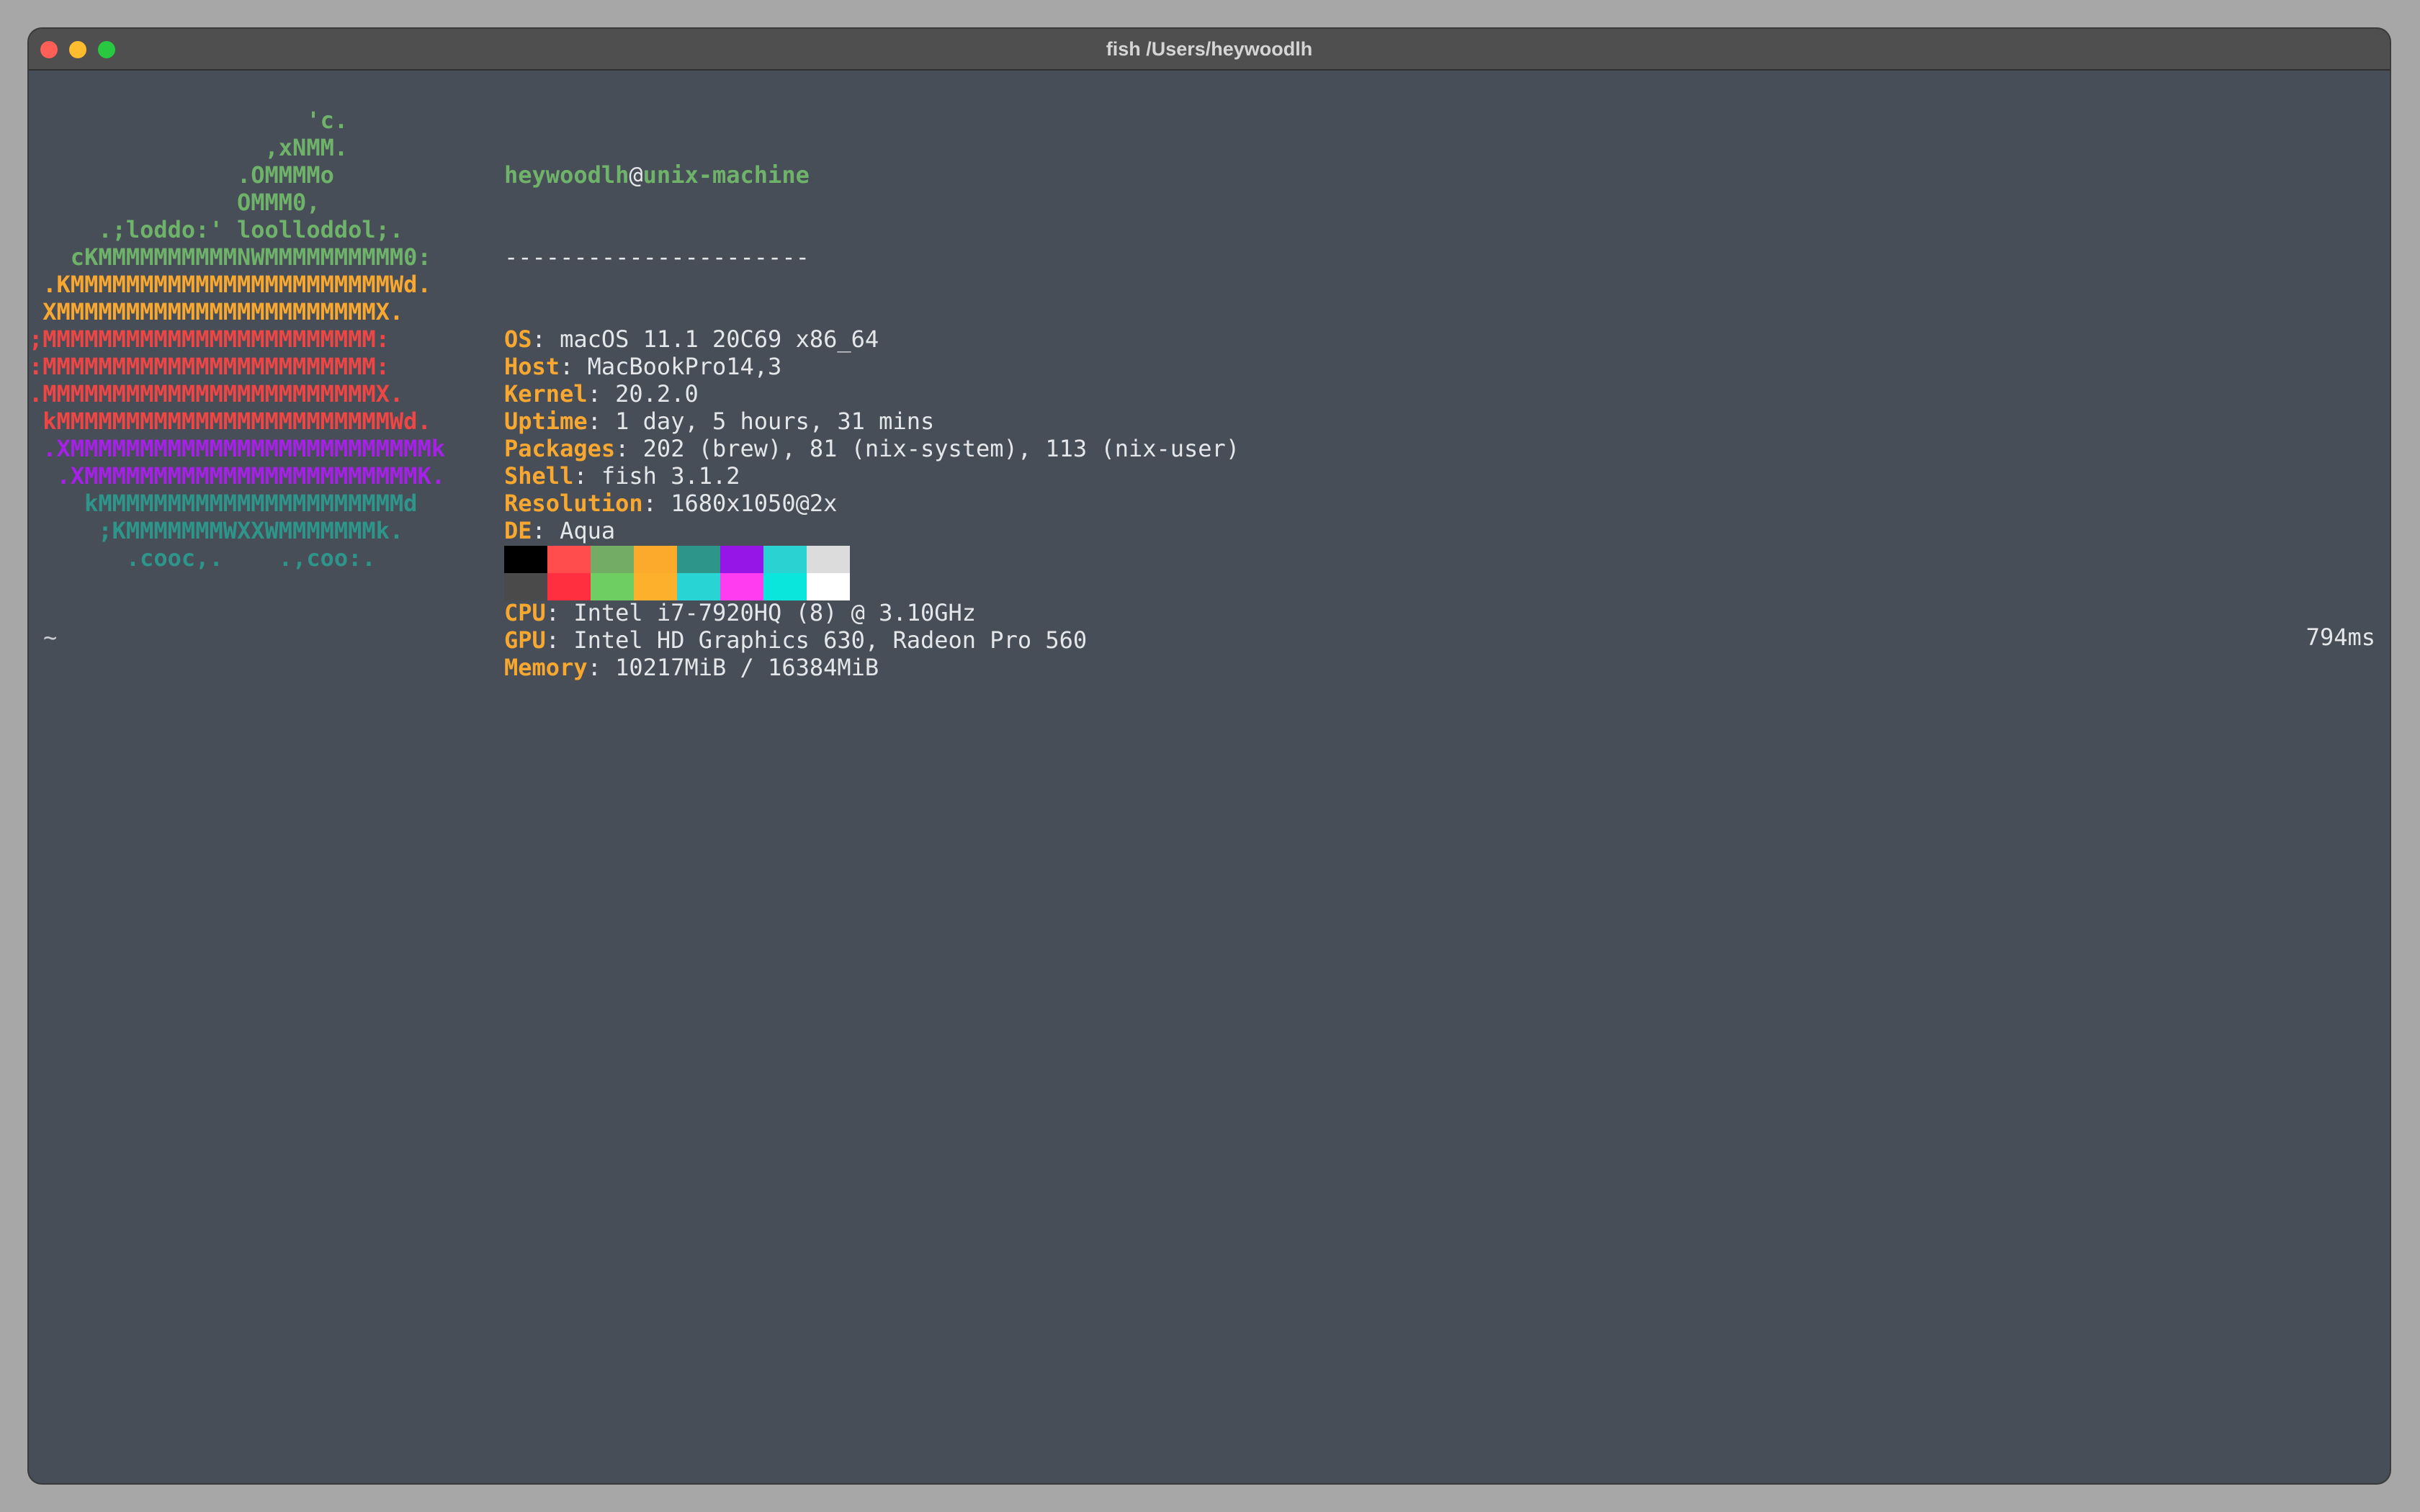 This screenshot has height=1512, width=2420. Describe the element at coordinates (636, 175) in the screenshot. I see `at-sign: @` at that location.